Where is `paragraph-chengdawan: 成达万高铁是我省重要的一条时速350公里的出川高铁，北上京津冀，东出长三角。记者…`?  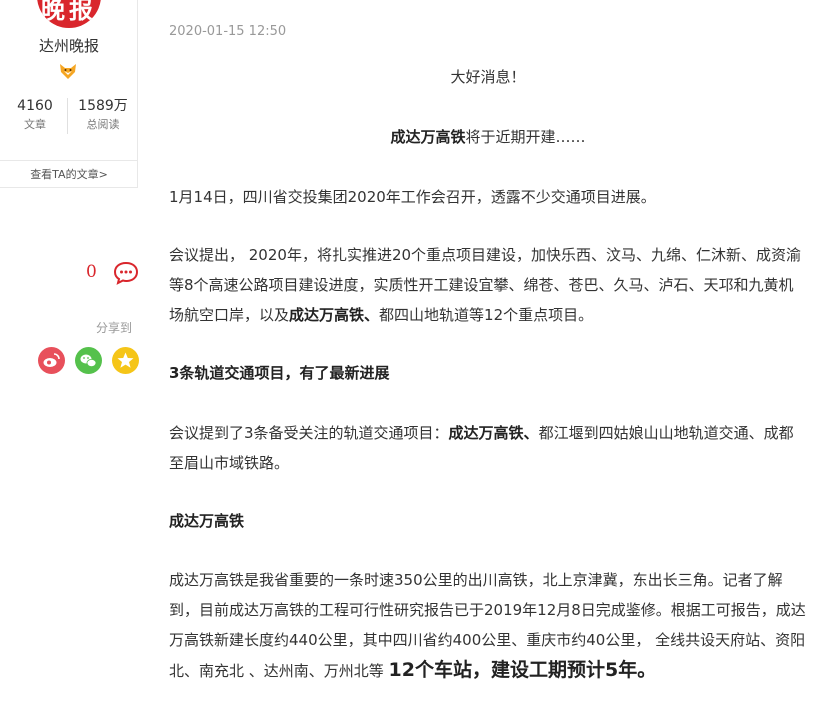 paragraph-chengdawan: 成达万高铁是我省重要的一条时速350公里的出川高铁，北上京津冀，东出长三角。记者… is located at coordinates (488, 625).